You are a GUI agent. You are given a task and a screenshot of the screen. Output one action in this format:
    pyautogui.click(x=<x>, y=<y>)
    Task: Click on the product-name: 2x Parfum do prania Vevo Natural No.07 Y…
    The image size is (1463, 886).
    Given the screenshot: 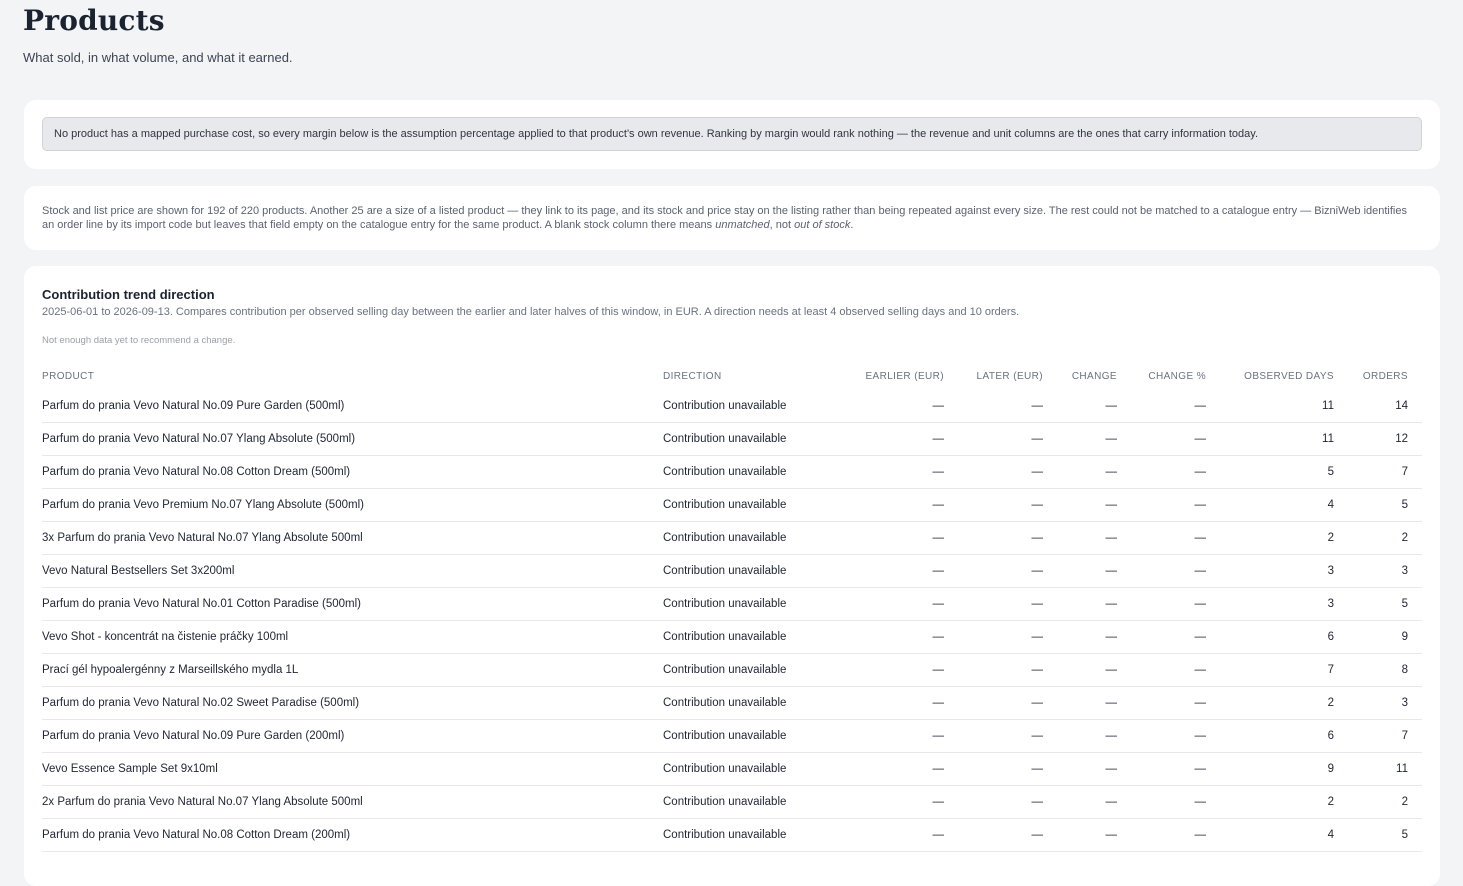 What is the action you would take?
    pyautogui.click(x=352, y=802)
    